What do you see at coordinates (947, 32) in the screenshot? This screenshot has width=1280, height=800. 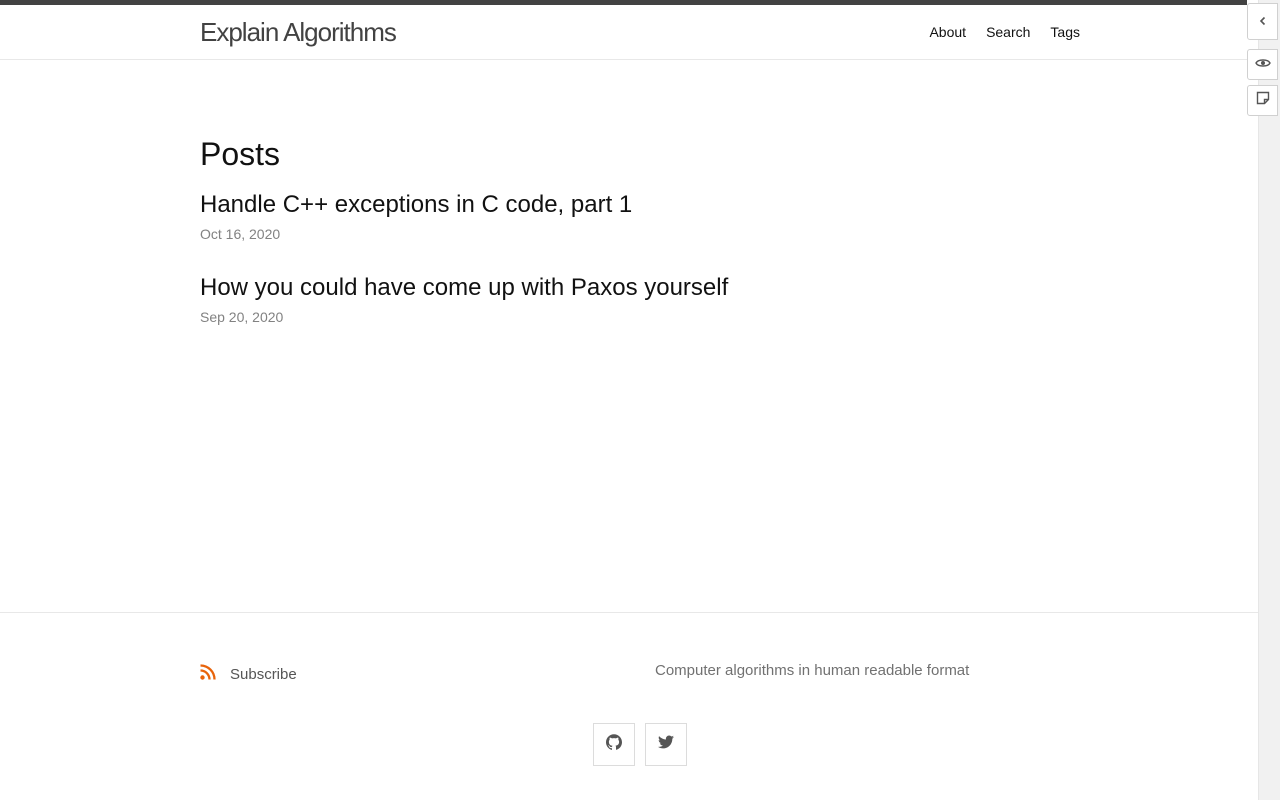 I see `nav-about-link: About` at bounding box center [947, 32].